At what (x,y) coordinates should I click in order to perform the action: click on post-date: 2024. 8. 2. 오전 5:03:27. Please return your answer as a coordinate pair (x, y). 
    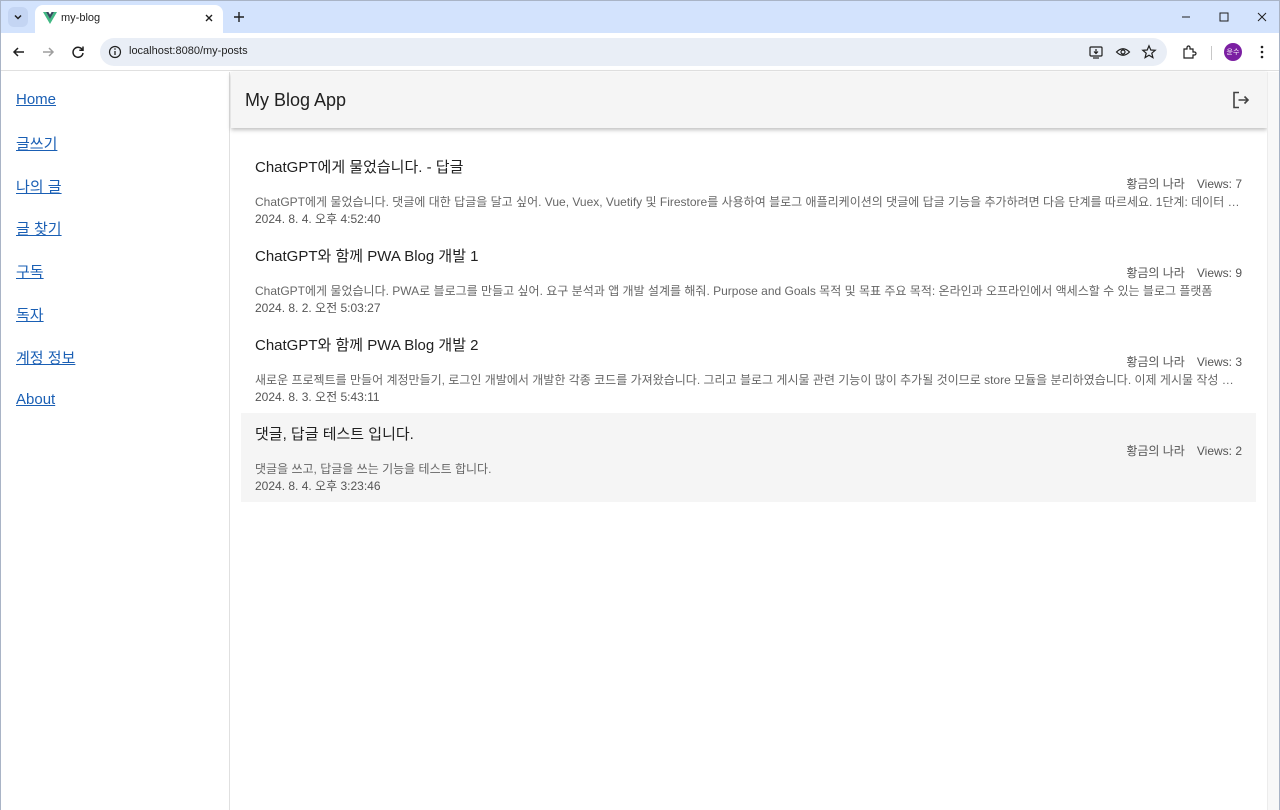
    Looking at the image, I should click on (318, 308).